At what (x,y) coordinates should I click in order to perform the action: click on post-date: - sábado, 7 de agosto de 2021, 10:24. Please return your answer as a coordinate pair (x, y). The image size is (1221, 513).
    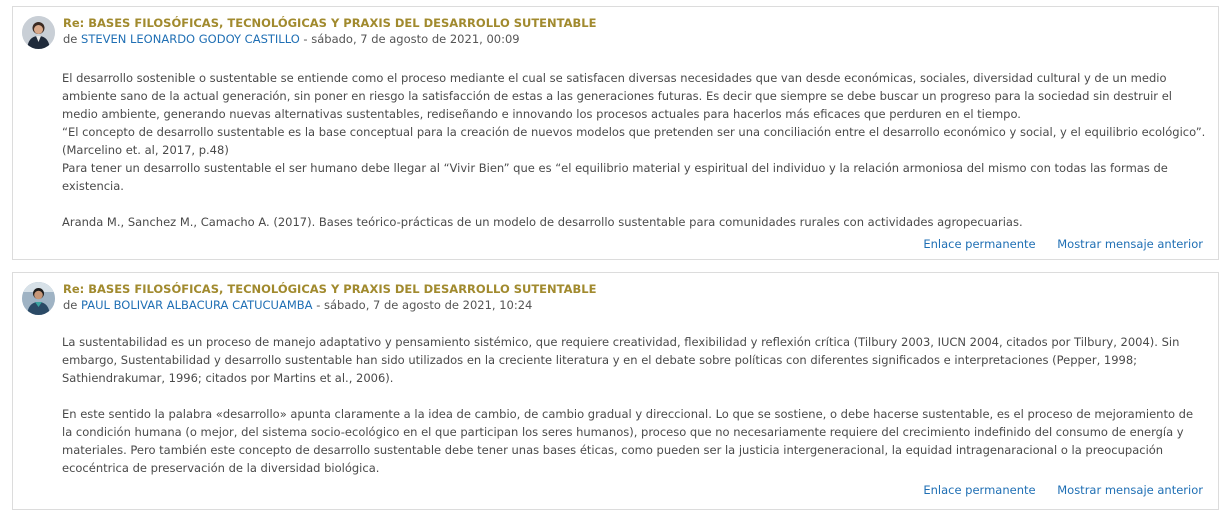
    Looking at the image, I should click on (424, 305).